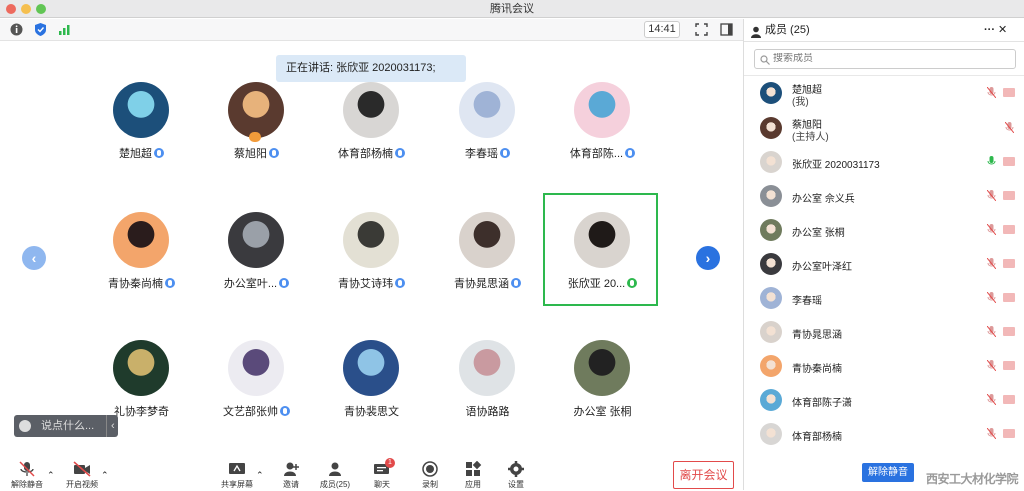 This screenshot has height=491, width=1024. What do you see at coordinates (481, 284) in the screenshot?
I see `participant-name-text: 青协晁思涵` at bounding box center [481, 284].